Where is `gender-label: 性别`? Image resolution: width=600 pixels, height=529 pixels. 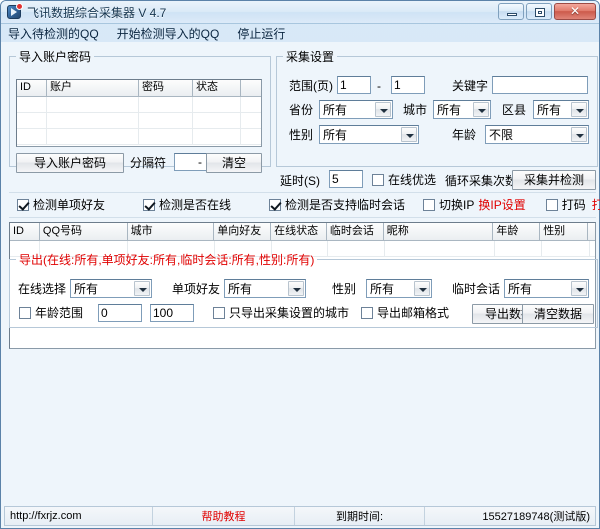 gender-label: 性别 is located at coordinates (301, 135).